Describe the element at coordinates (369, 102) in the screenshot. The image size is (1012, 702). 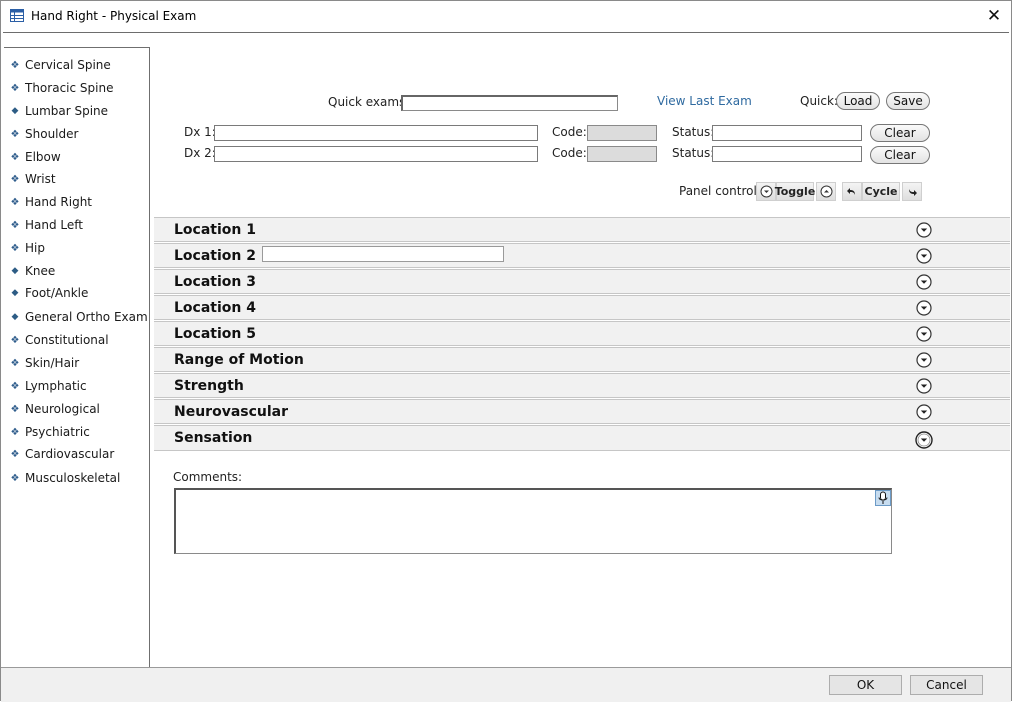
I see `quick-exams-label: Quick exams:` at that location.